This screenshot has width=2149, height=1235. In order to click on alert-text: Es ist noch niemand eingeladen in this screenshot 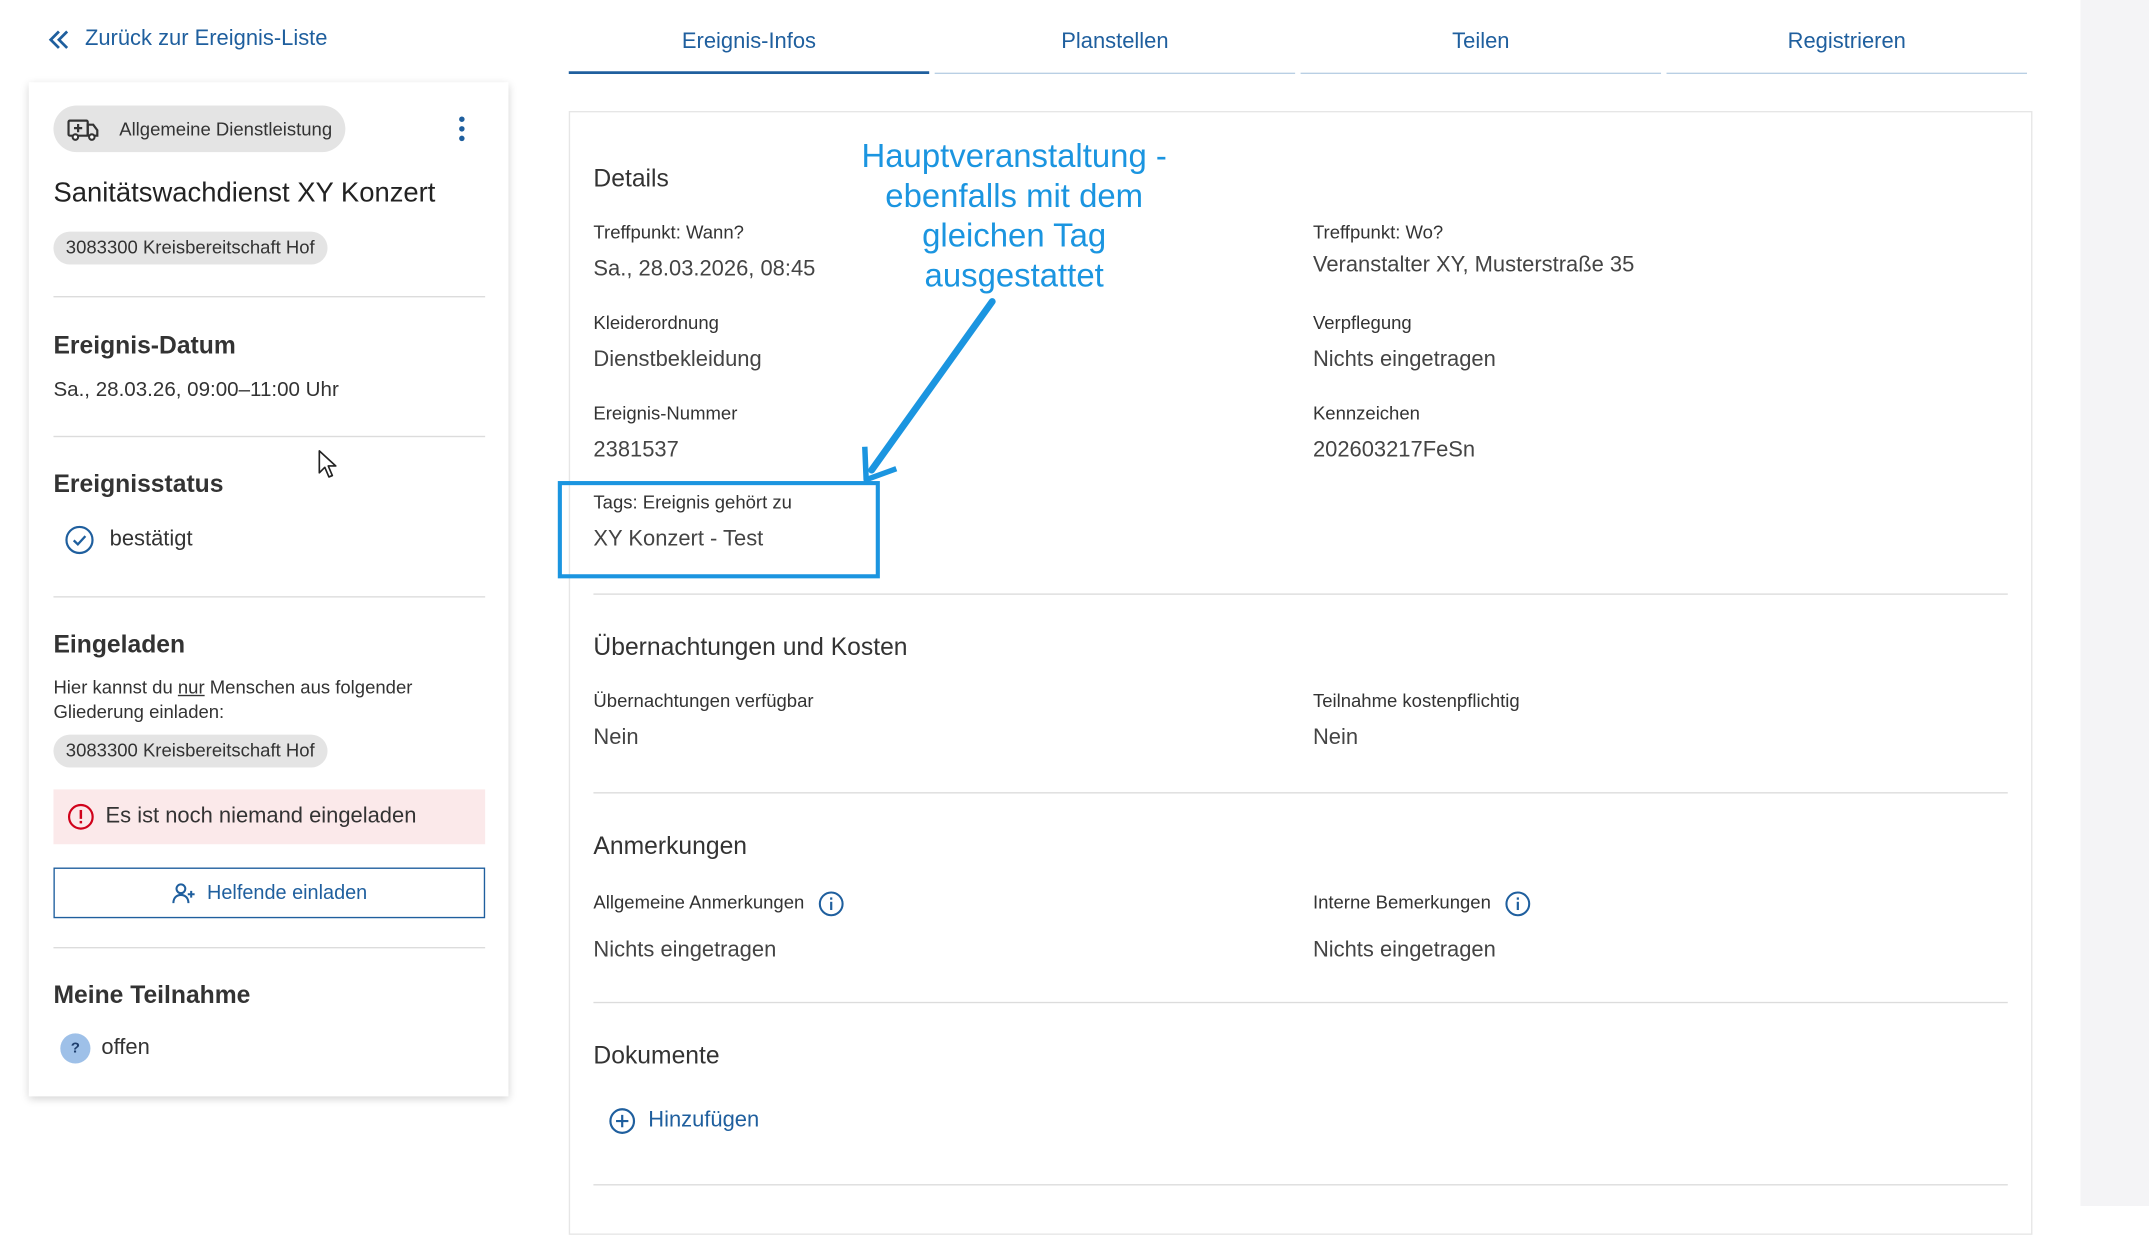, I will do `click(261, 816)`.